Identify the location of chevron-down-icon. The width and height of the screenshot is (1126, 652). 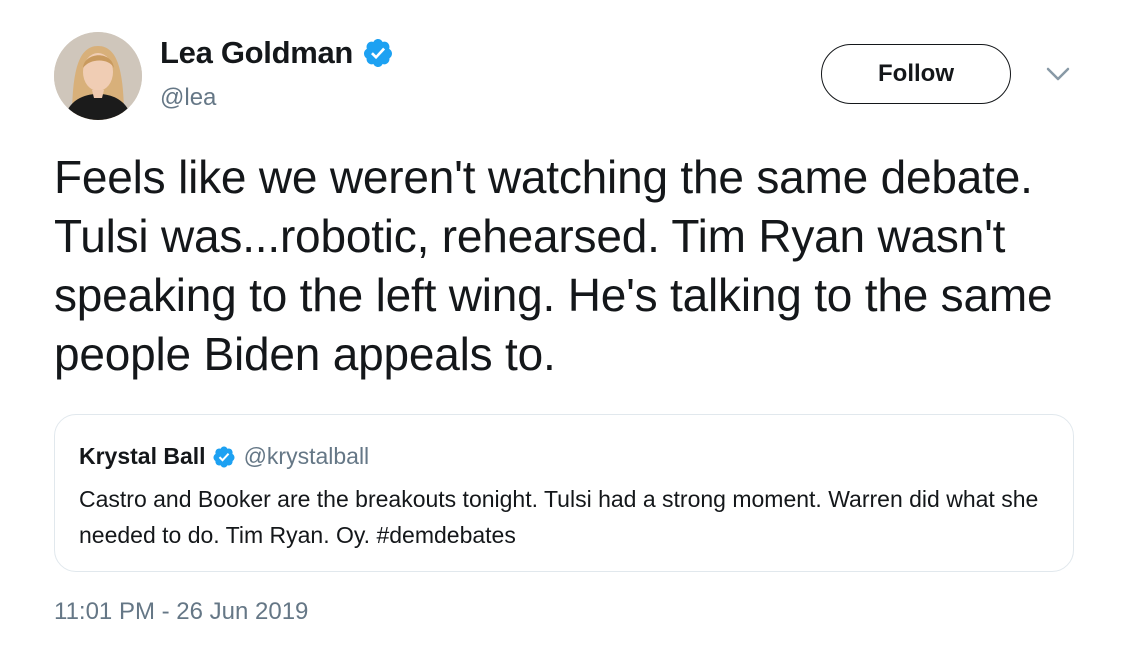
(1058, 74).